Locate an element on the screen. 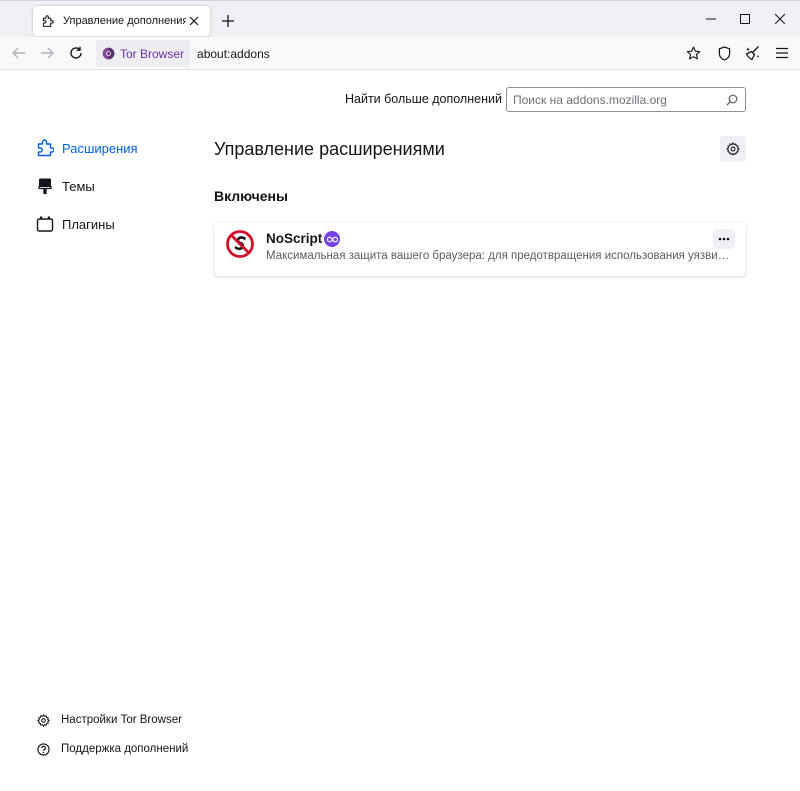 This screenshot has height=791, width=800. sidebar-footer-settings: Настройки Tor Browser is located at coordinates (109, 720).